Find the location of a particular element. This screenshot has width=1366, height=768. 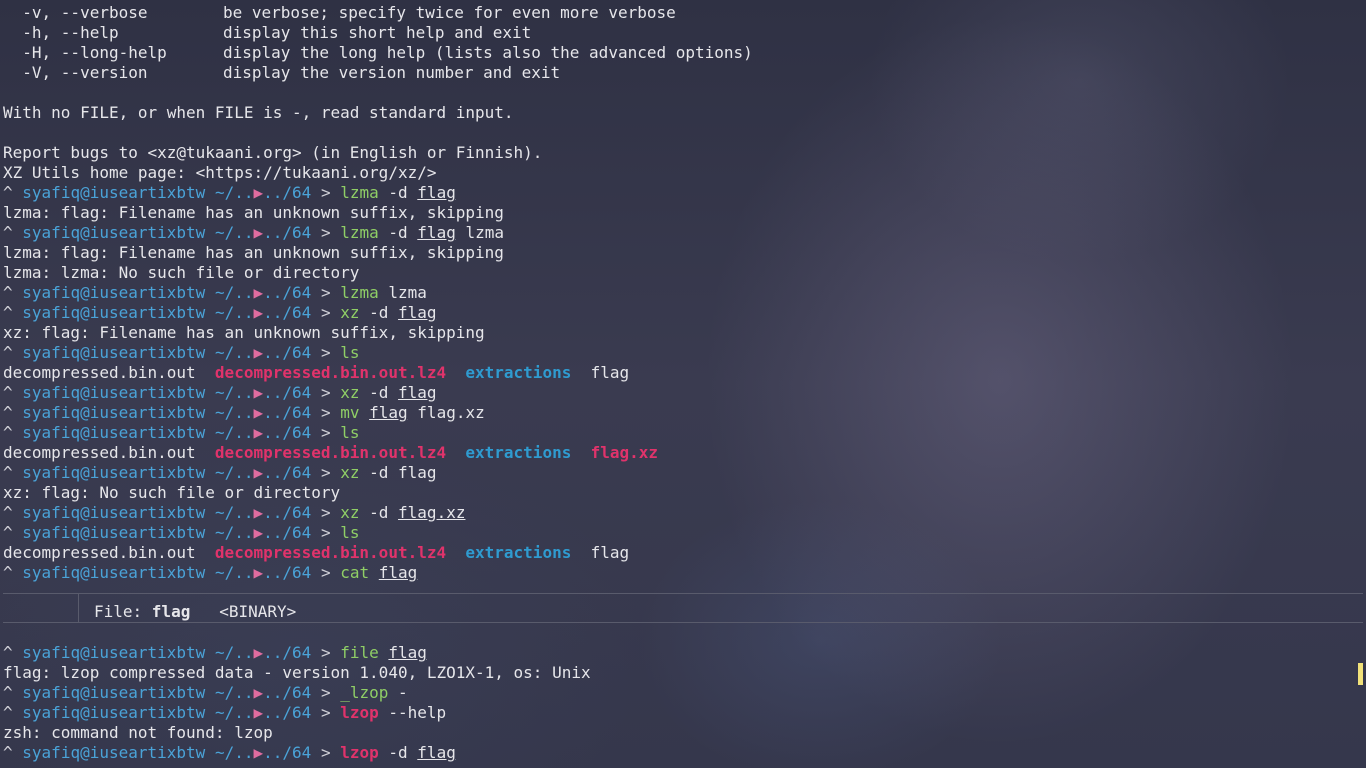

option-flag: -v, --verbose is located at coordinates (75, 12).